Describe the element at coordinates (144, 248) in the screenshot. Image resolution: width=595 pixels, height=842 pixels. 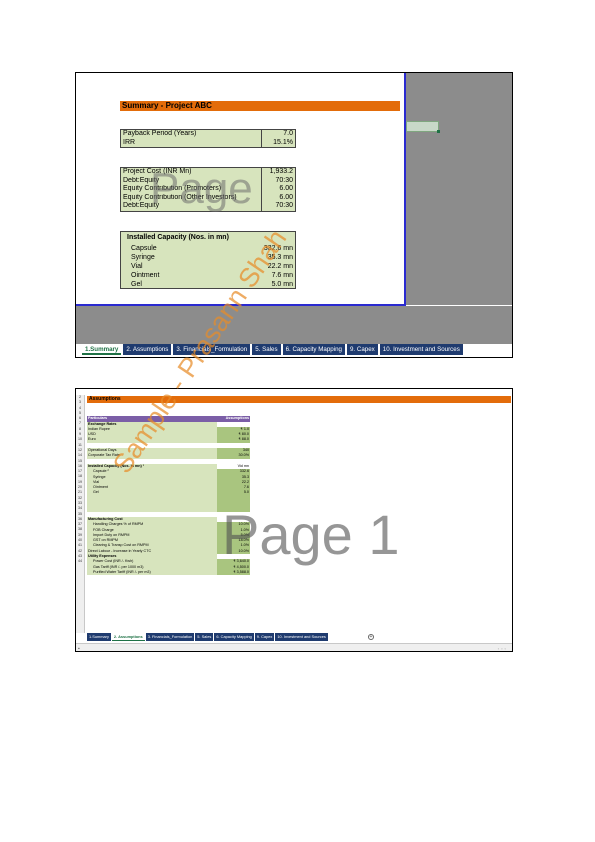
I see `row-label: Capsule` at that location.